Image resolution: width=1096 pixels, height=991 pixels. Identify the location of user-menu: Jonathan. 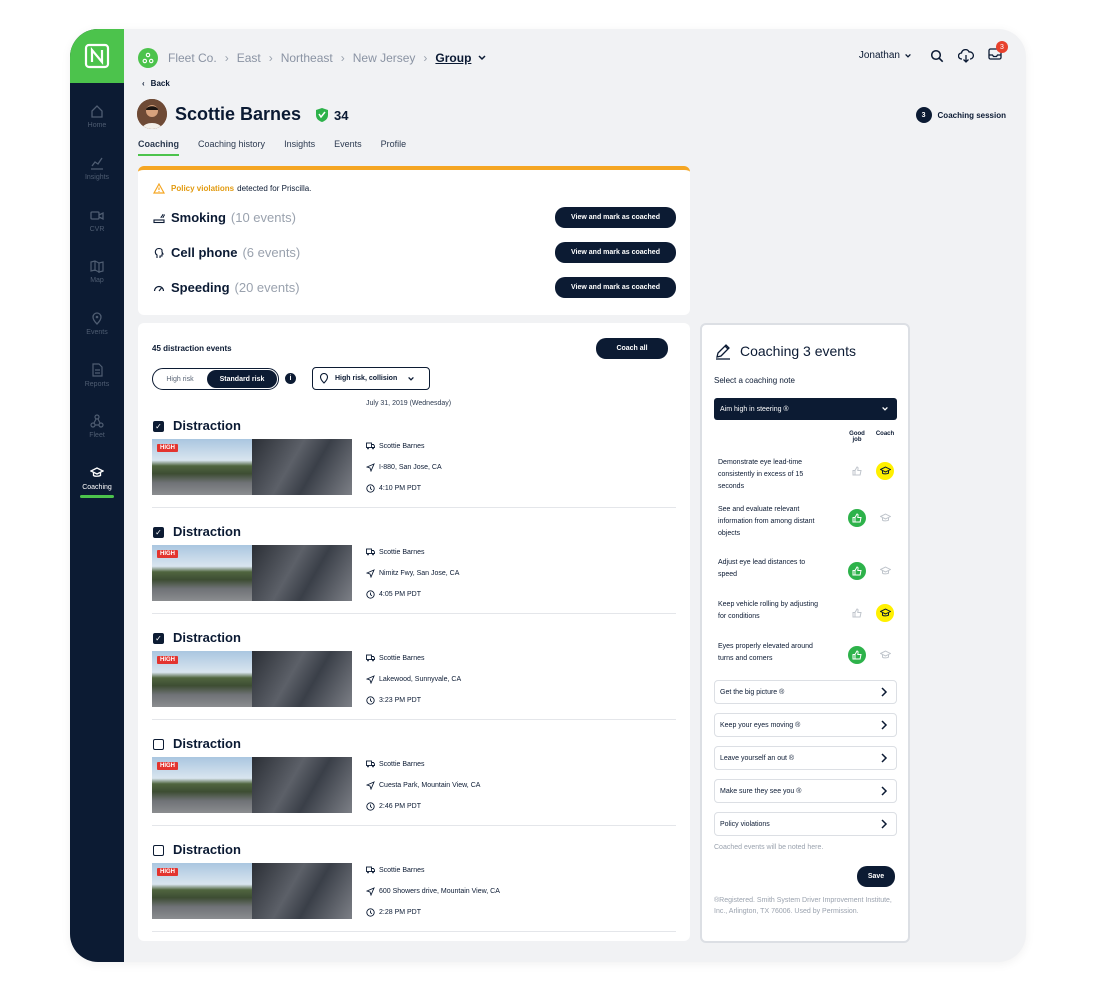
(885, 55).